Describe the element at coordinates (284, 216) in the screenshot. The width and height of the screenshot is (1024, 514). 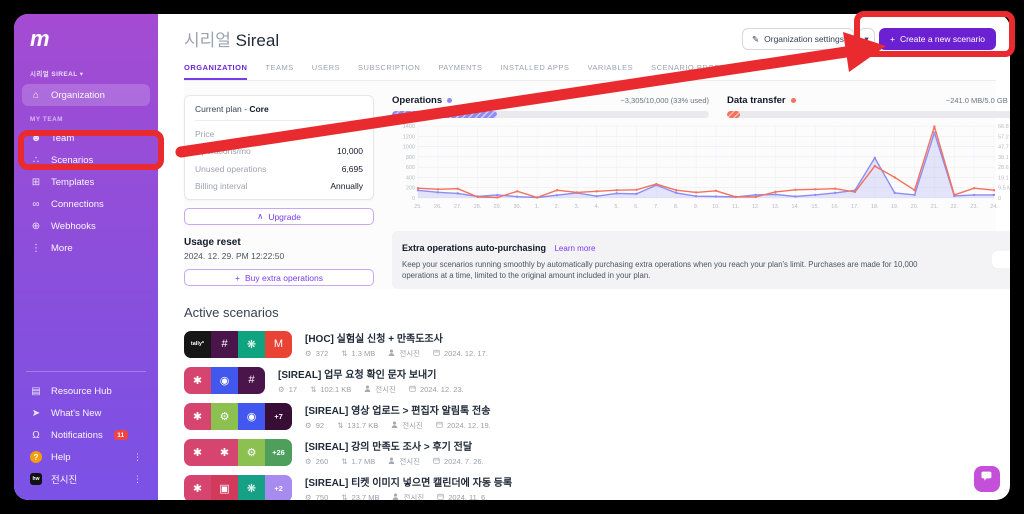
I see `upgrade-label: Upgrade` at that location.